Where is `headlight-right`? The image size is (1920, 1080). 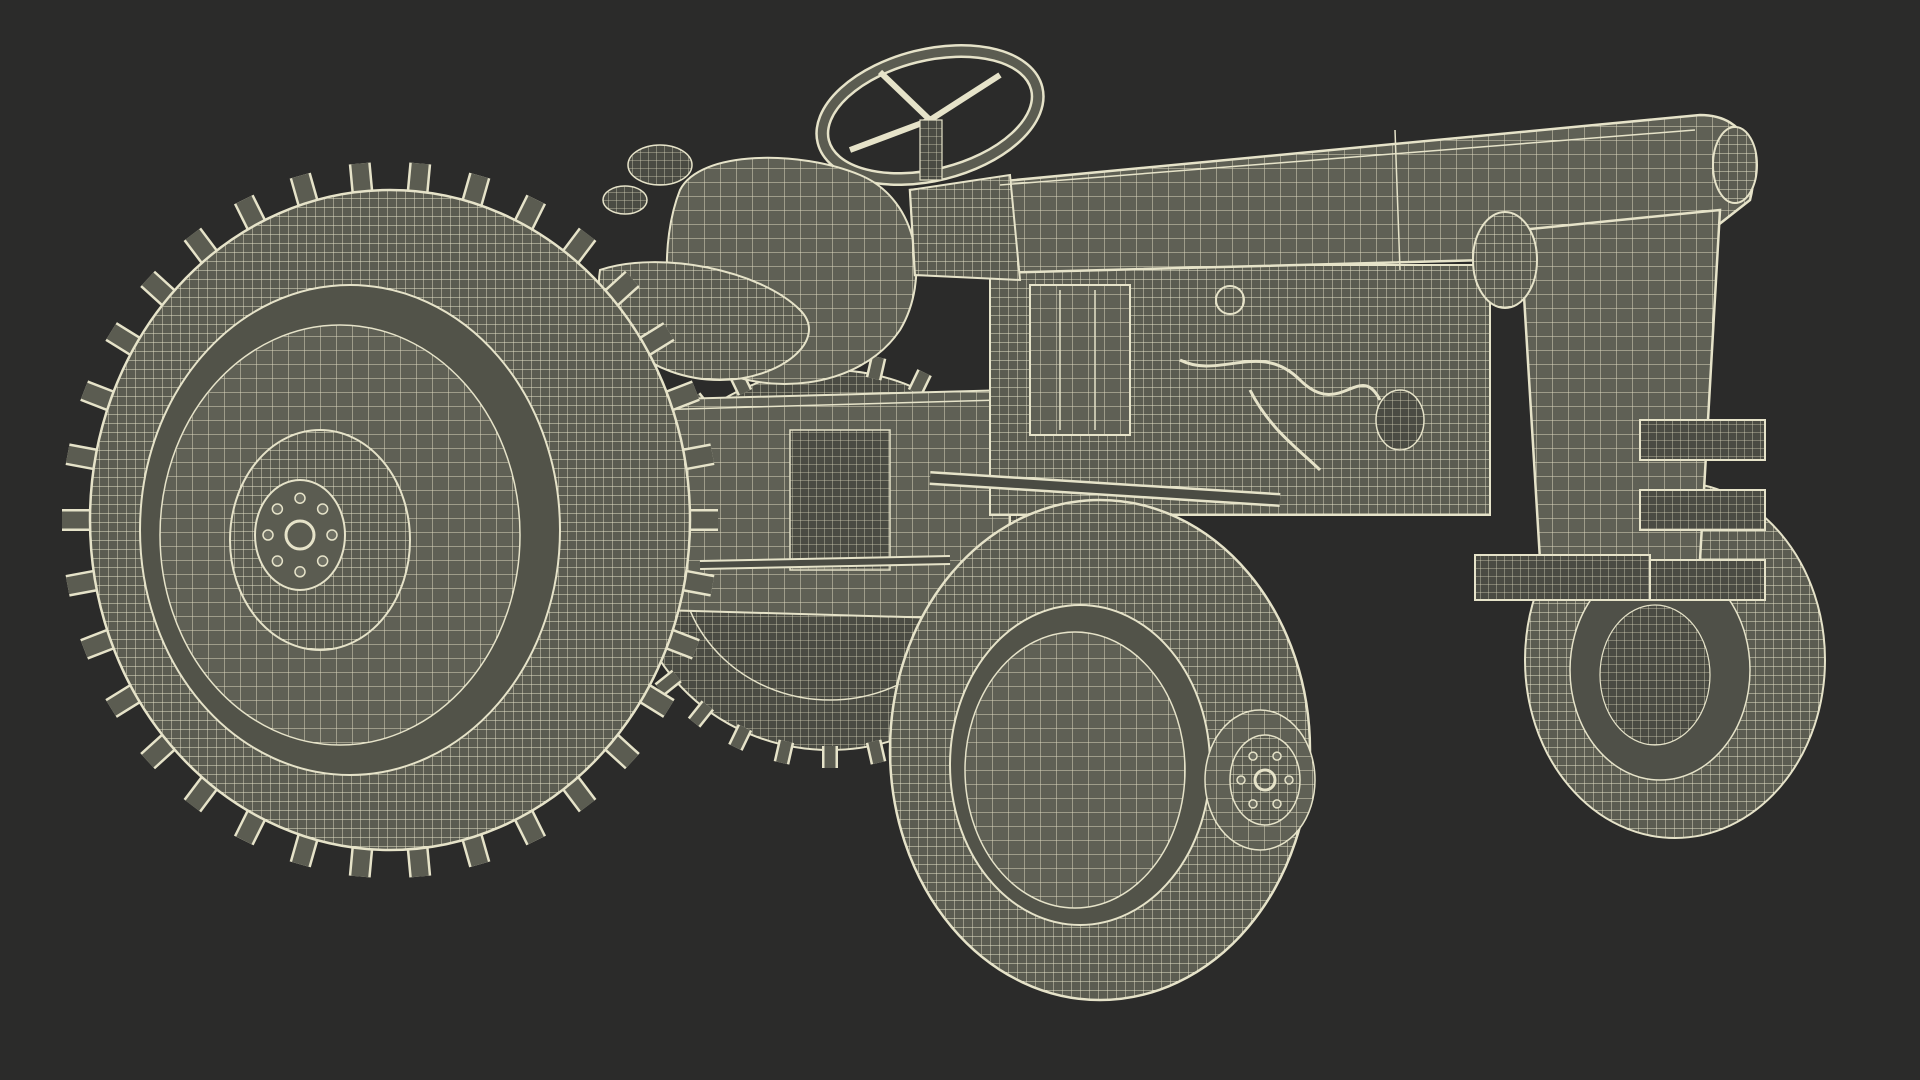 headlight-right is located at coordinates (1735, 165).